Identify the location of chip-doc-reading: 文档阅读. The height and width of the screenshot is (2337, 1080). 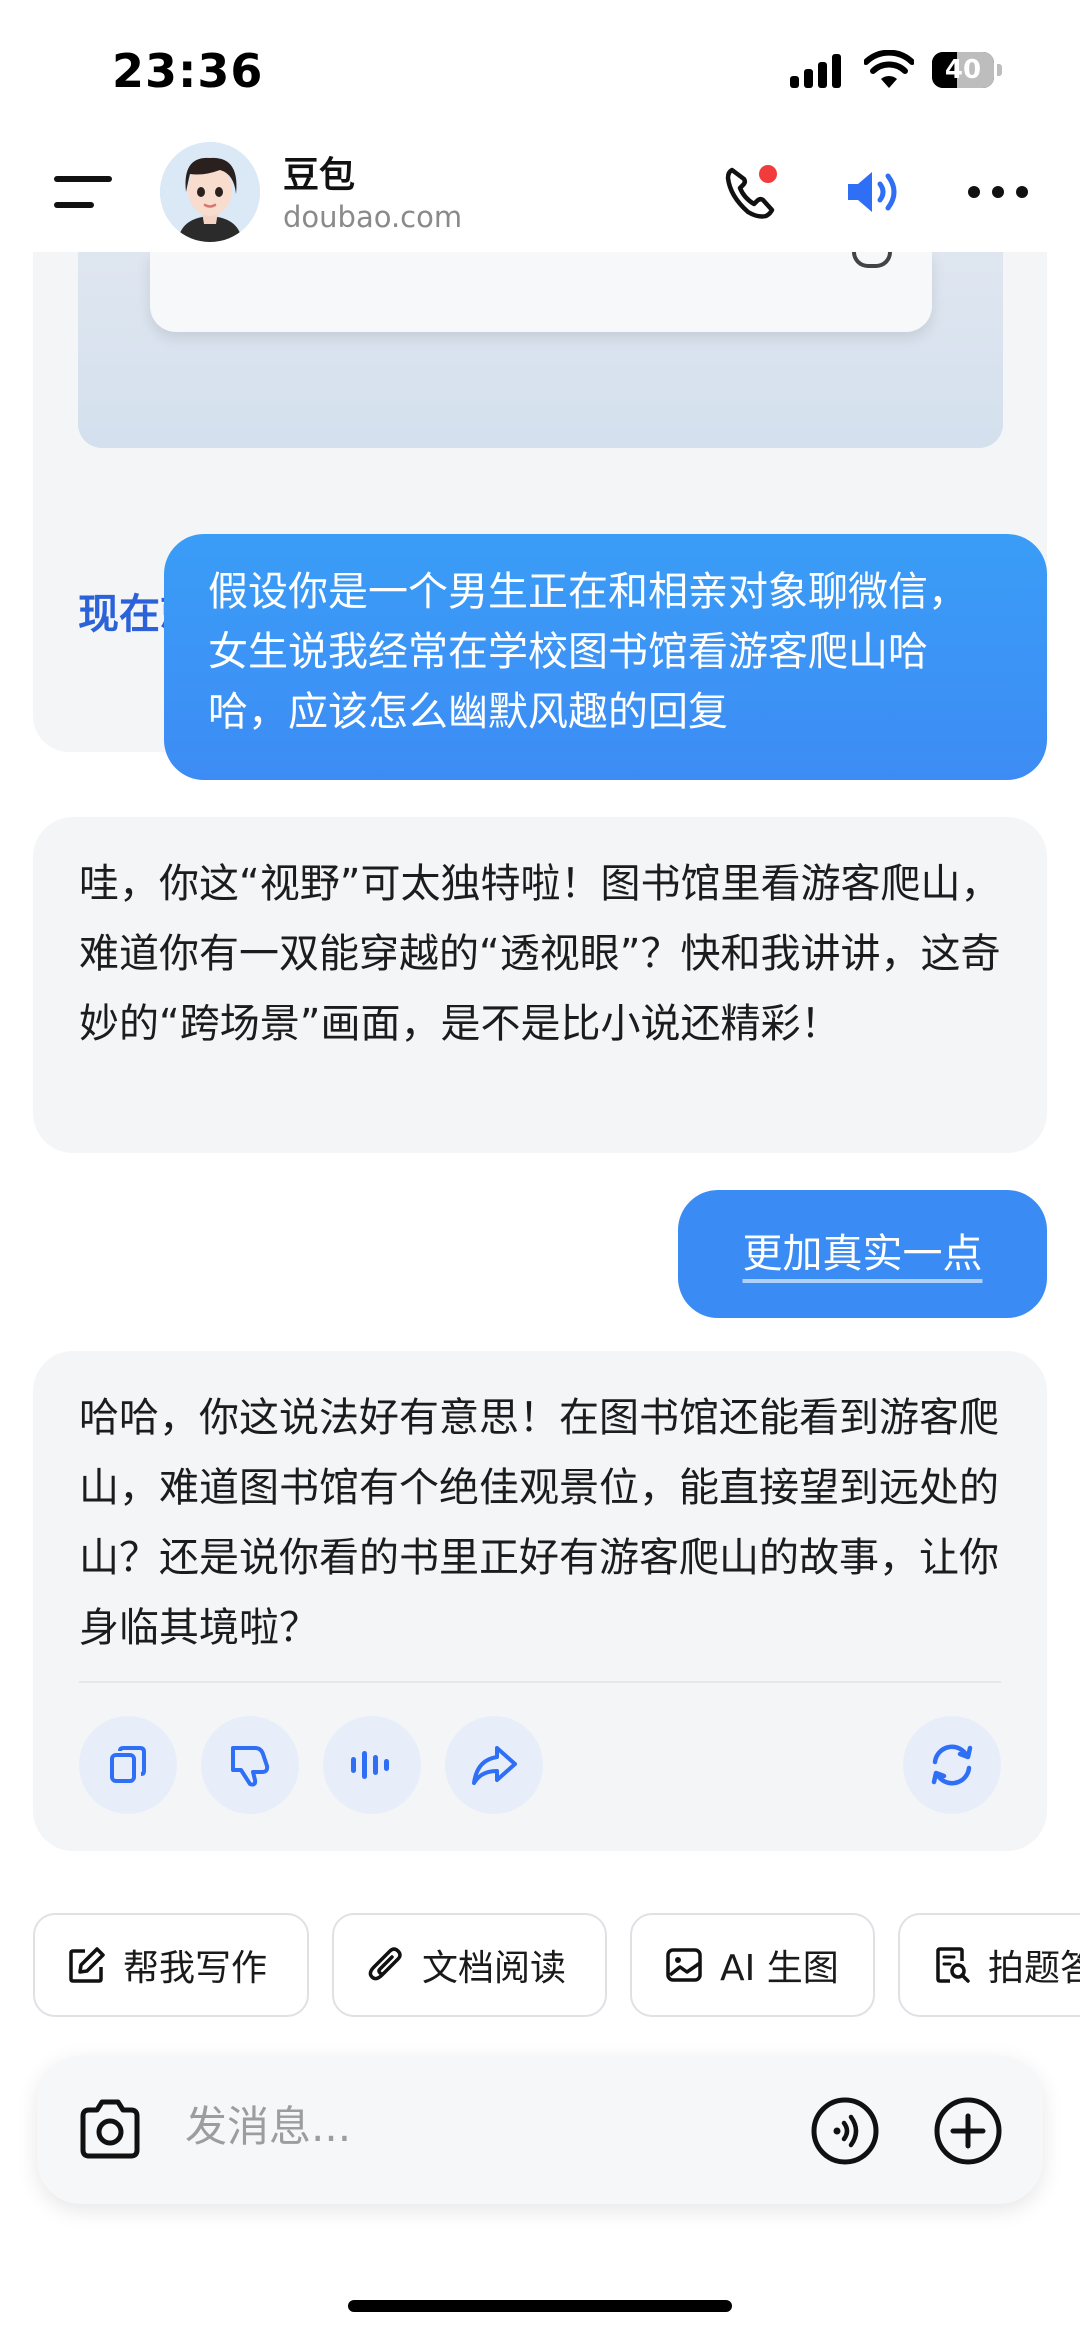
(469, 1965).